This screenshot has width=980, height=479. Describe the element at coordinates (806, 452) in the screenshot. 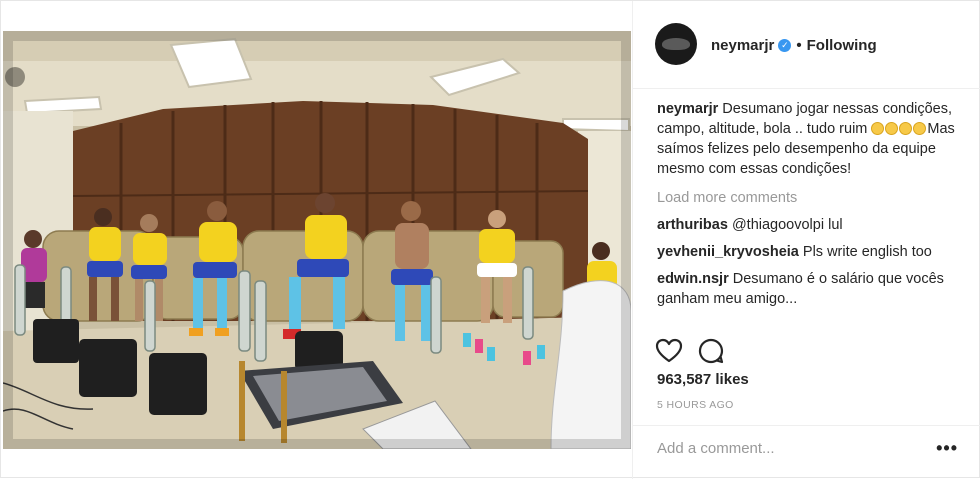

I see `add-comment-bar: Add a comment... •••` at that location.